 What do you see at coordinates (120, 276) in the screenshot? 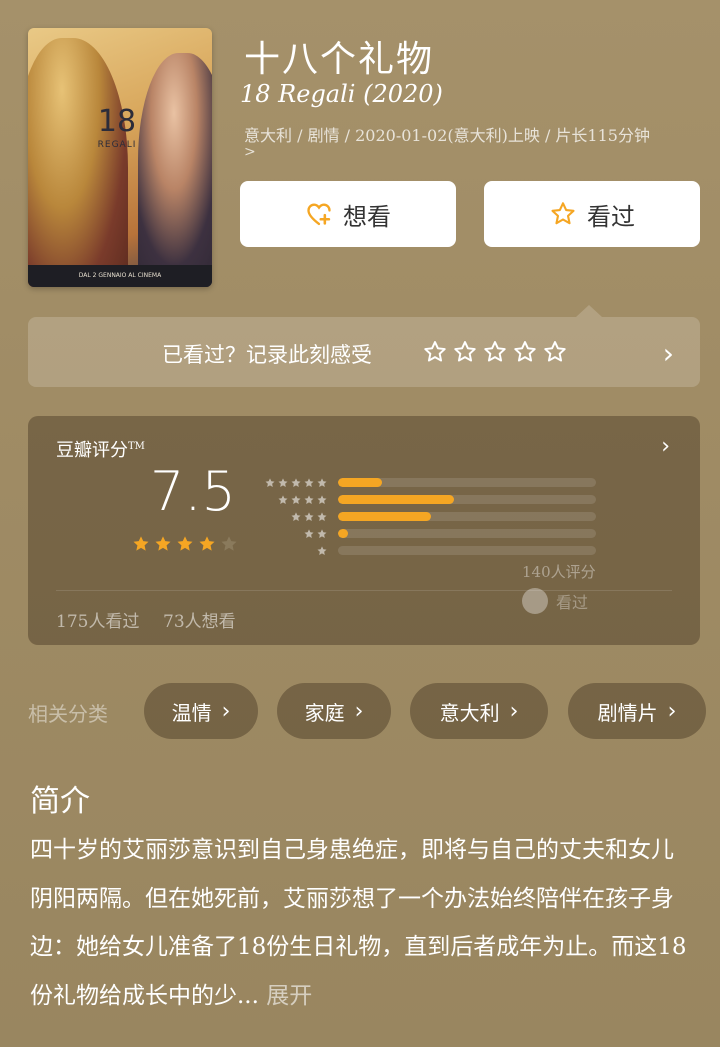
I see `poster-footer: DAL 2 GENNAIO AL CINEMA` at bounding box center [120, 276].